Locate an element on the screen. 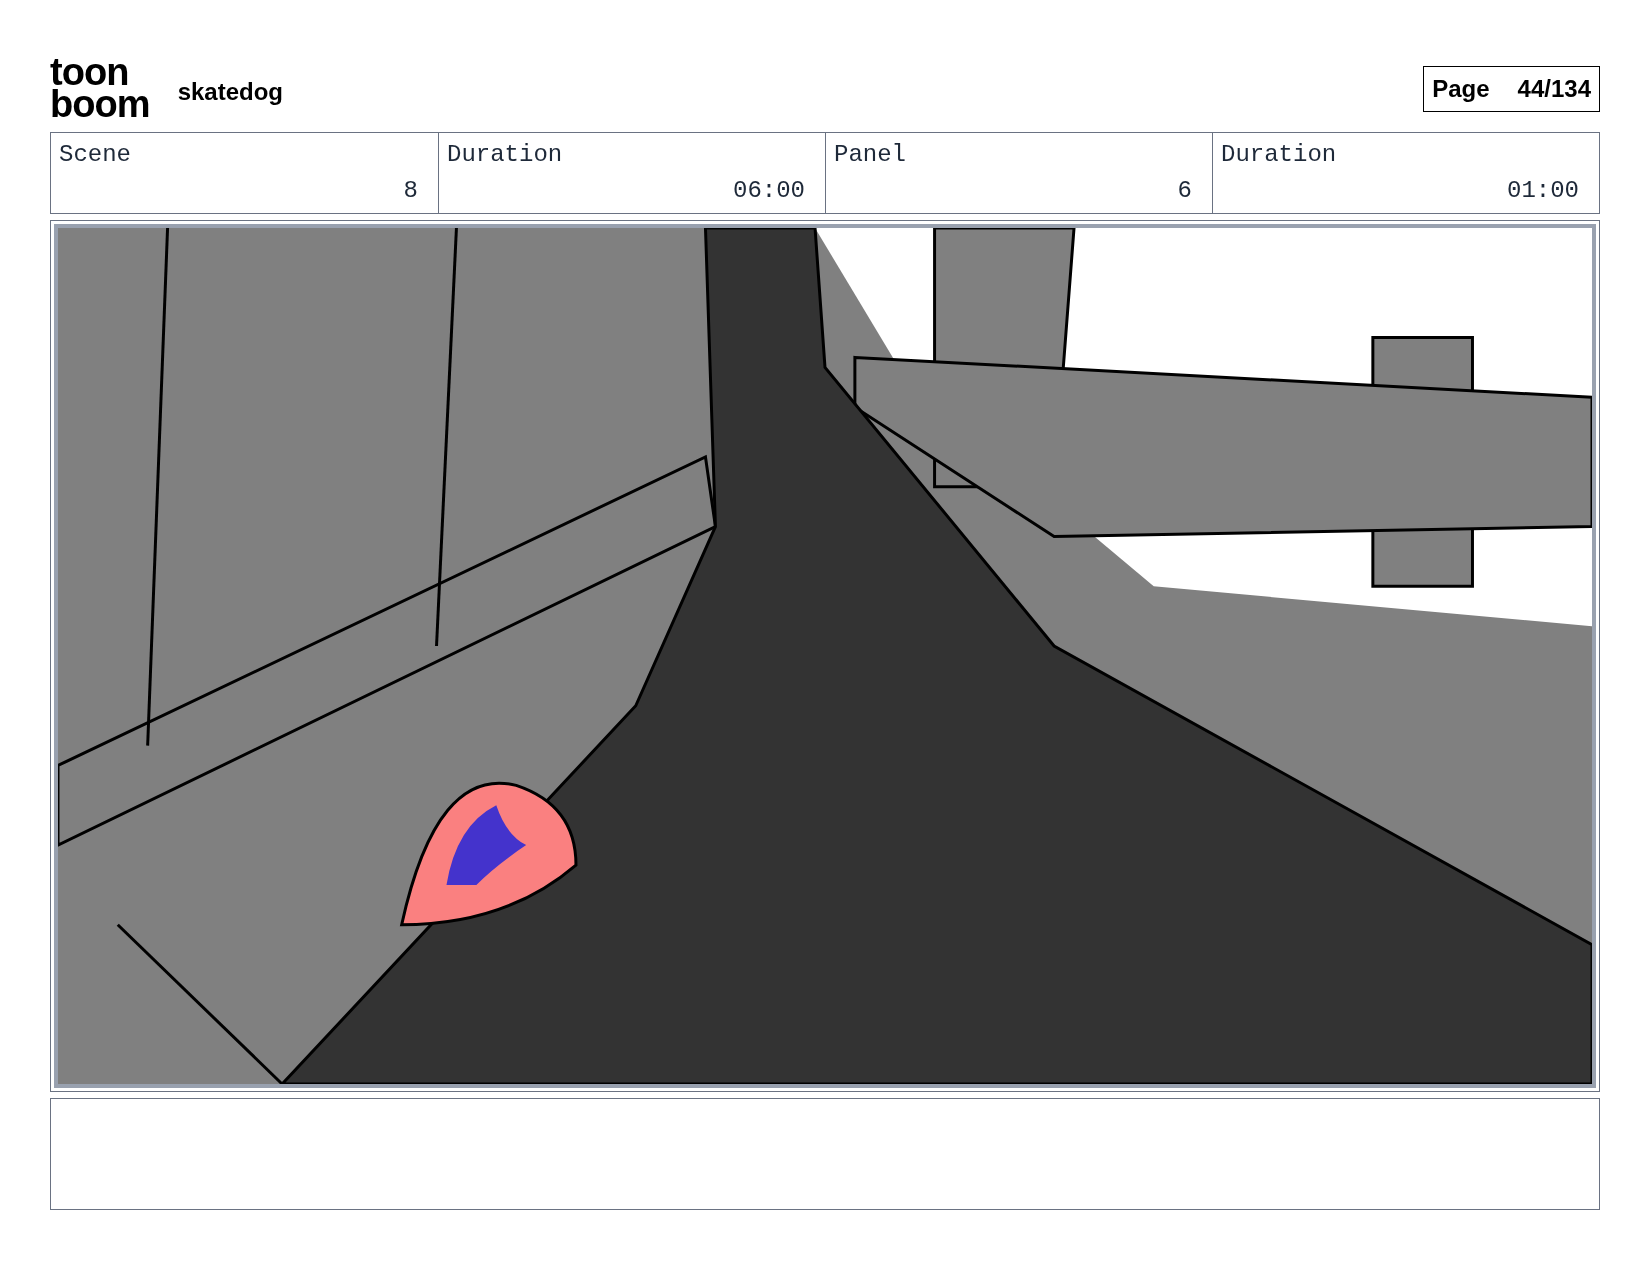 Image resolution: width=1650 pixels, height=1275 pixels. field-label: Scene is located at coordinates (95, 155).